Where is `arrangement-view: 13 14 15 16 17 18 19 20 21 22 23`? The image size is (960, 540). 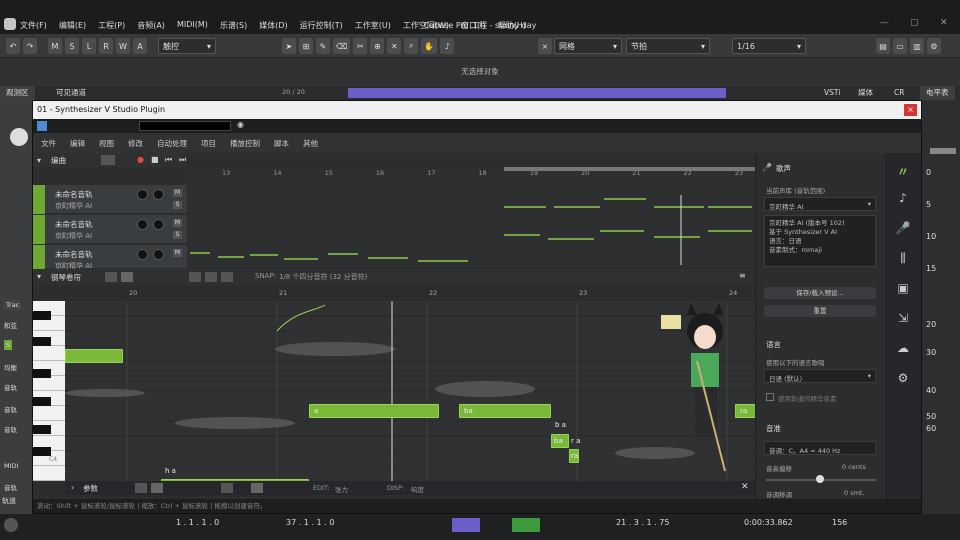
arrangement-view: 13 14 15 16 17 18 19 20 21 22 23 is located at coordinates (472, 217).